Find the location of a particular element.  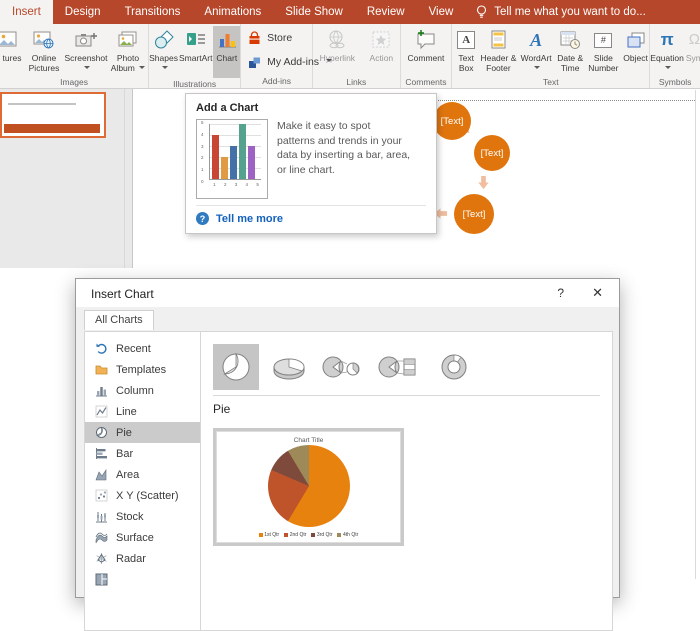

online-pictures-button: Online Pictures is located at coordinates (44, 51).